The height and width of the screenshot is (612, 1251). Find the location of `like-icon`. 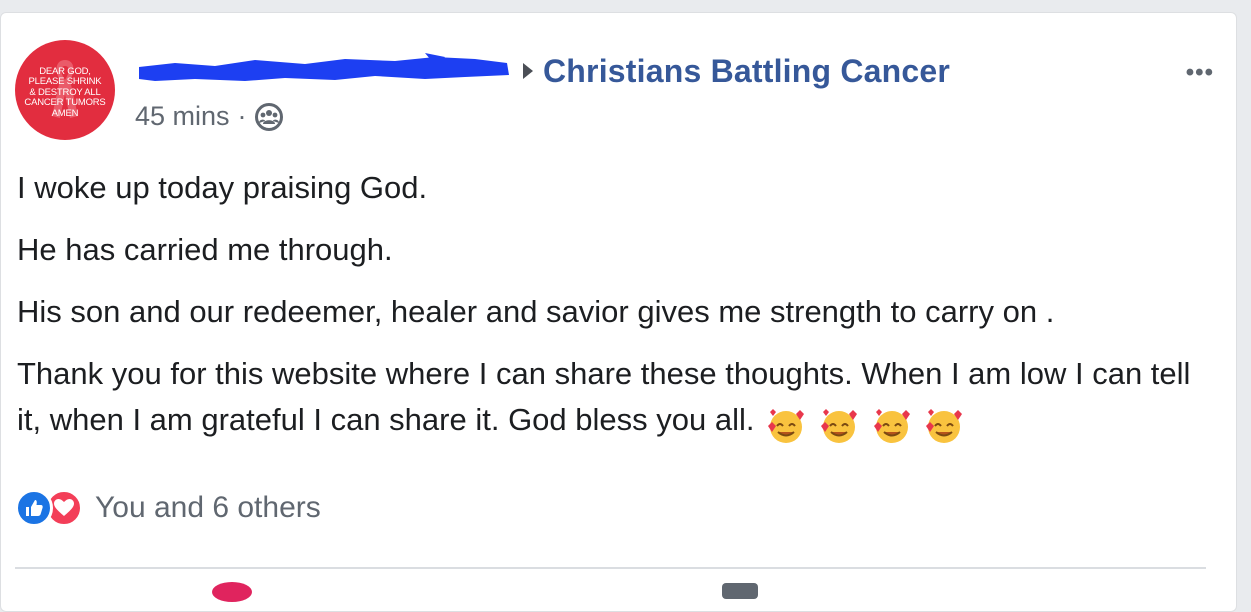

like-icon is located at coordinates (34, 508).